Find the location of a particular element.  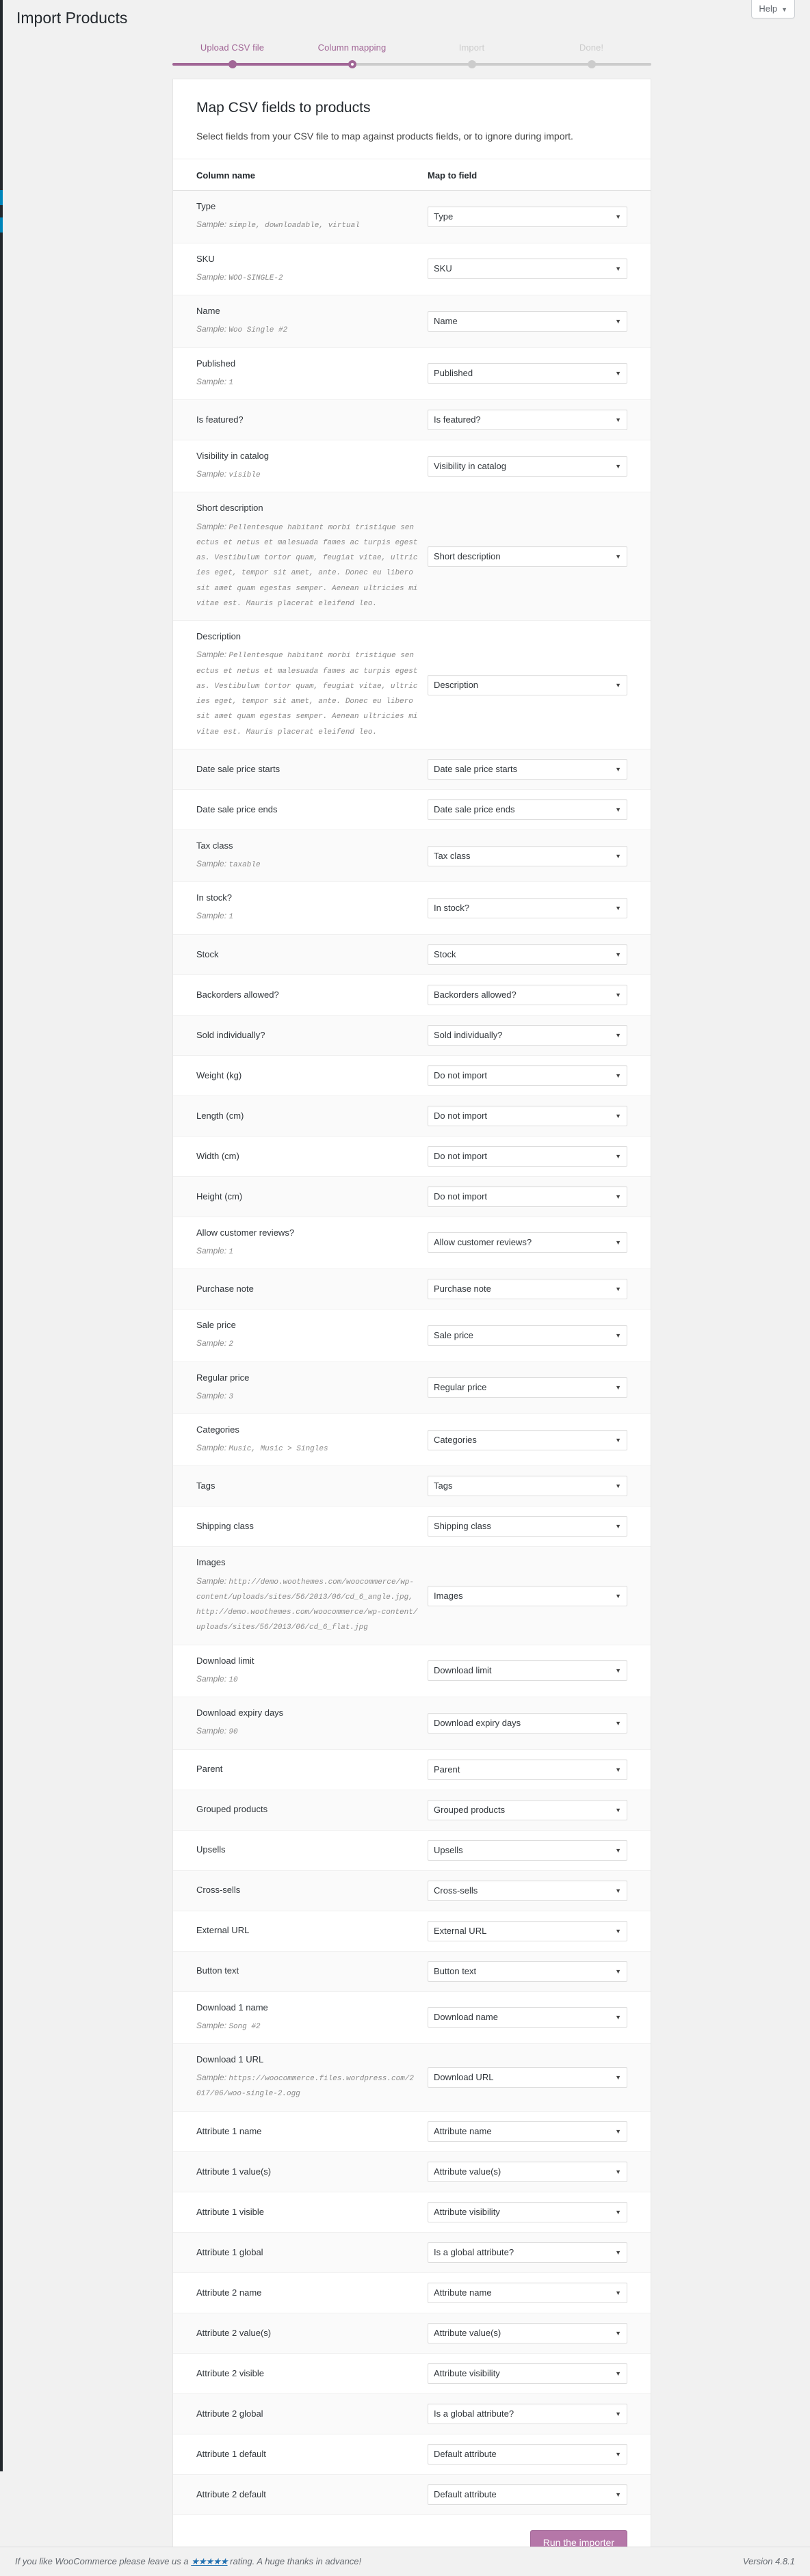

map-to-field-cell: Published ▼ is located at coordinates (534, 374).